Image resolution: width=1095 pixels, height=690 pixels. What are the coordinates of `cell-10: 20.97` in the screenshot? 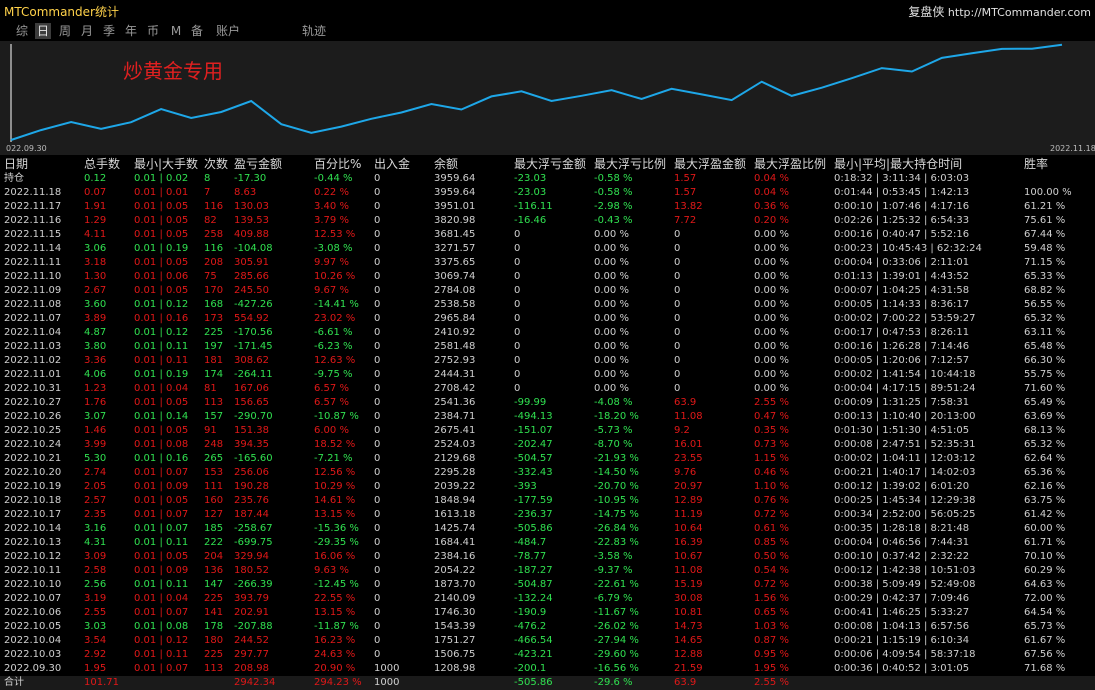 It's located at (688, 486).